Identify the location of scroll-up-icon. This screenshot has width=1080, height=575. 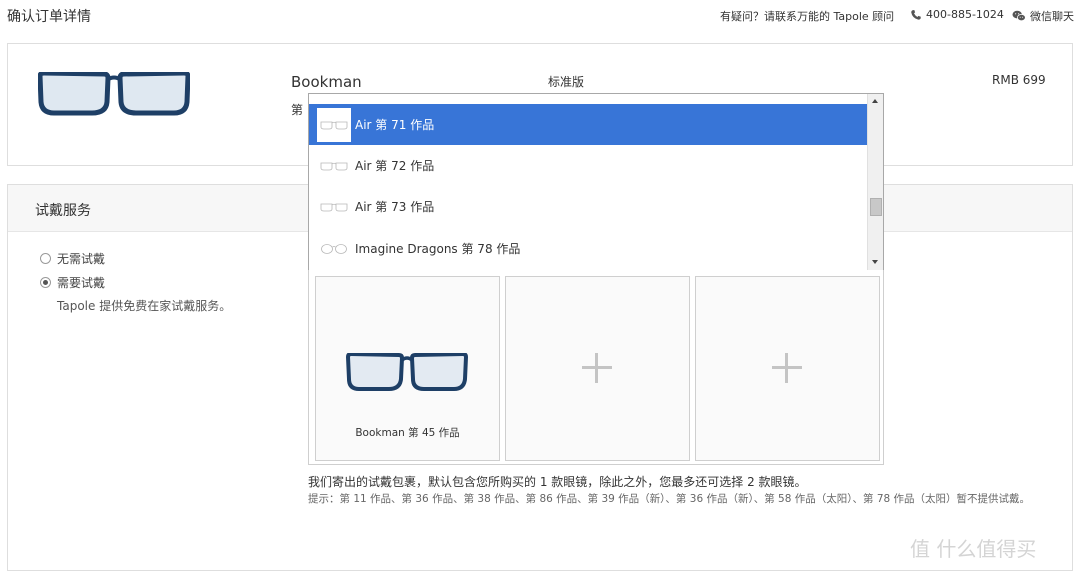
(875, 101).